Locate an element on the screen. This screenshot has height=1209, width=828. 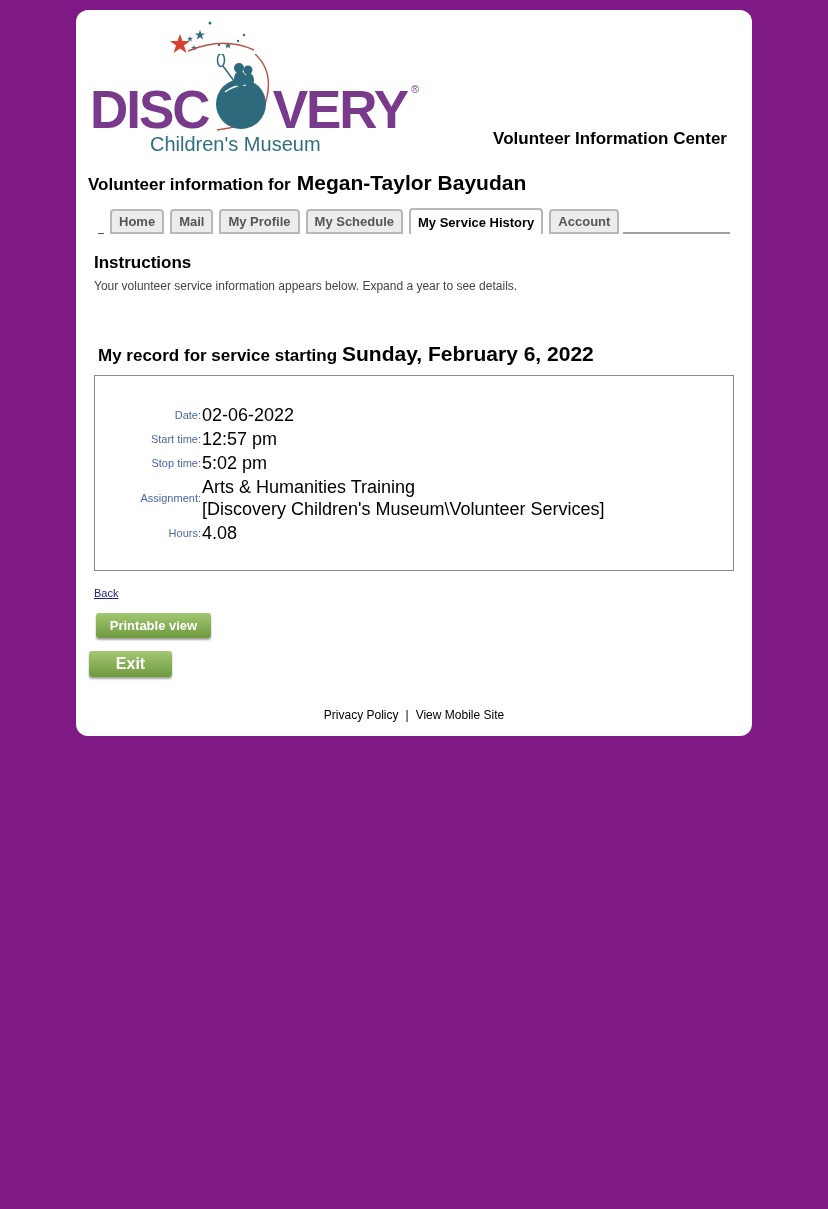
field-value: 12:57 pm is located at coordinates (240, 439).